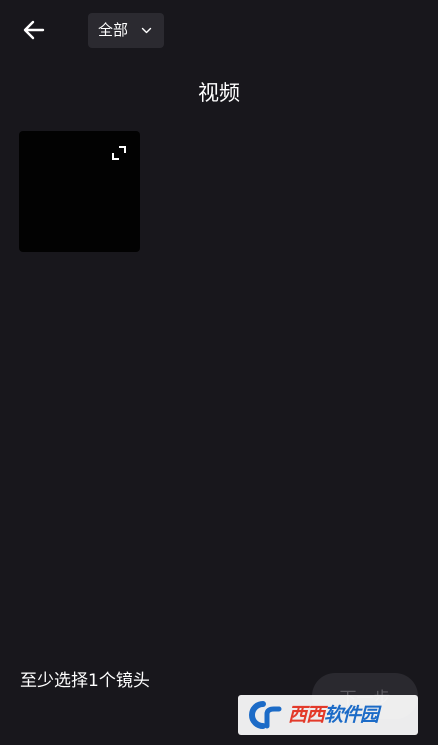 The width and height of the screenshot is (438, 745). I want to click on chevron-down-icon, so click(146, 30).